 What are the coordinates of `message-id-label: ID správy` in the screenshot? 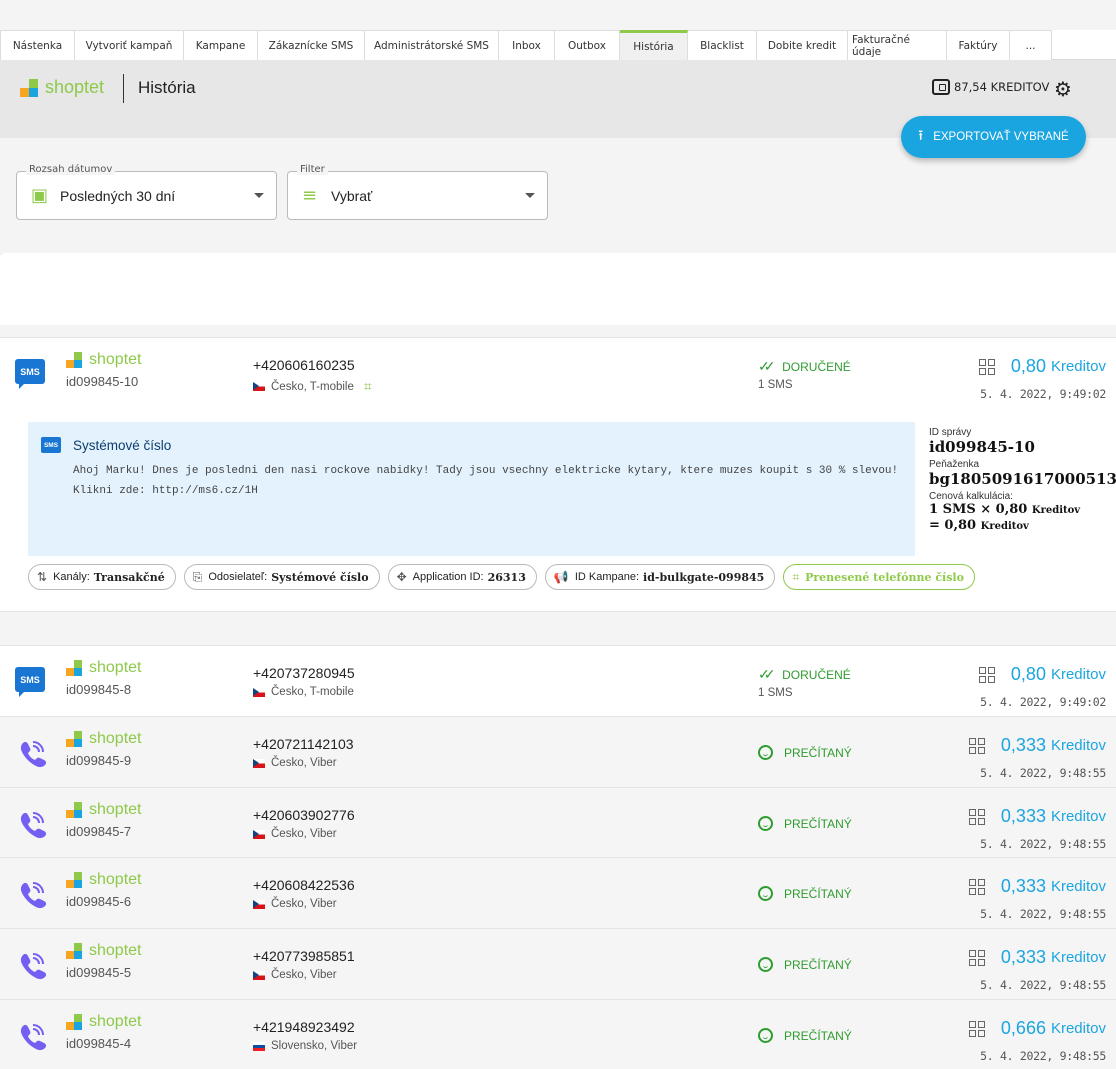 It's located at (950, 432).